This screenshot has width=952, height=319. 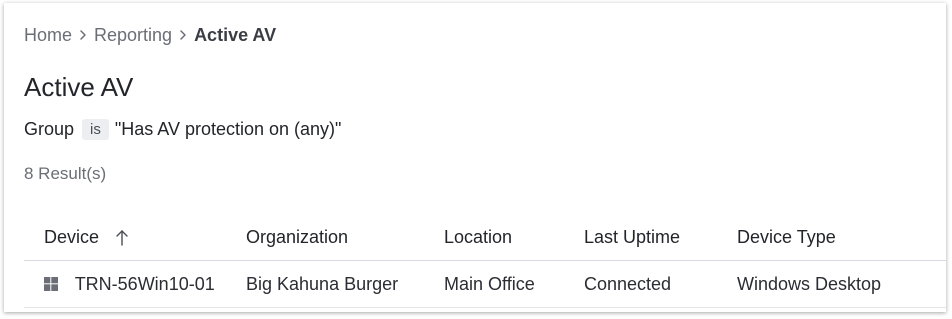 What do you see at coordinates (145, 284) in the screenshot?
I see `device-name: TRN-56Win10-01` at bounding box center [145, 284].